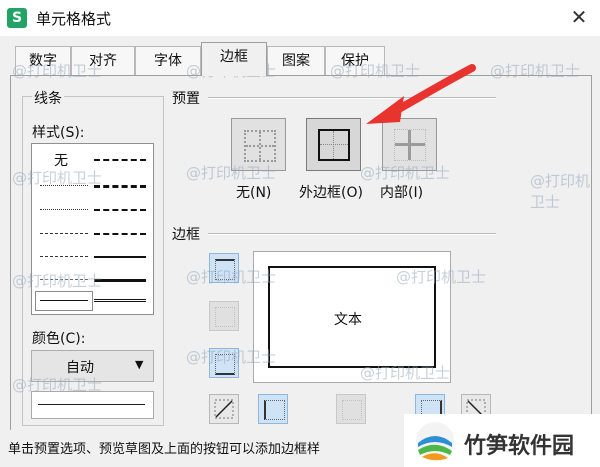 This screenshot has width=600, height=467. I want to click on line-style-double, so click(120, 300).